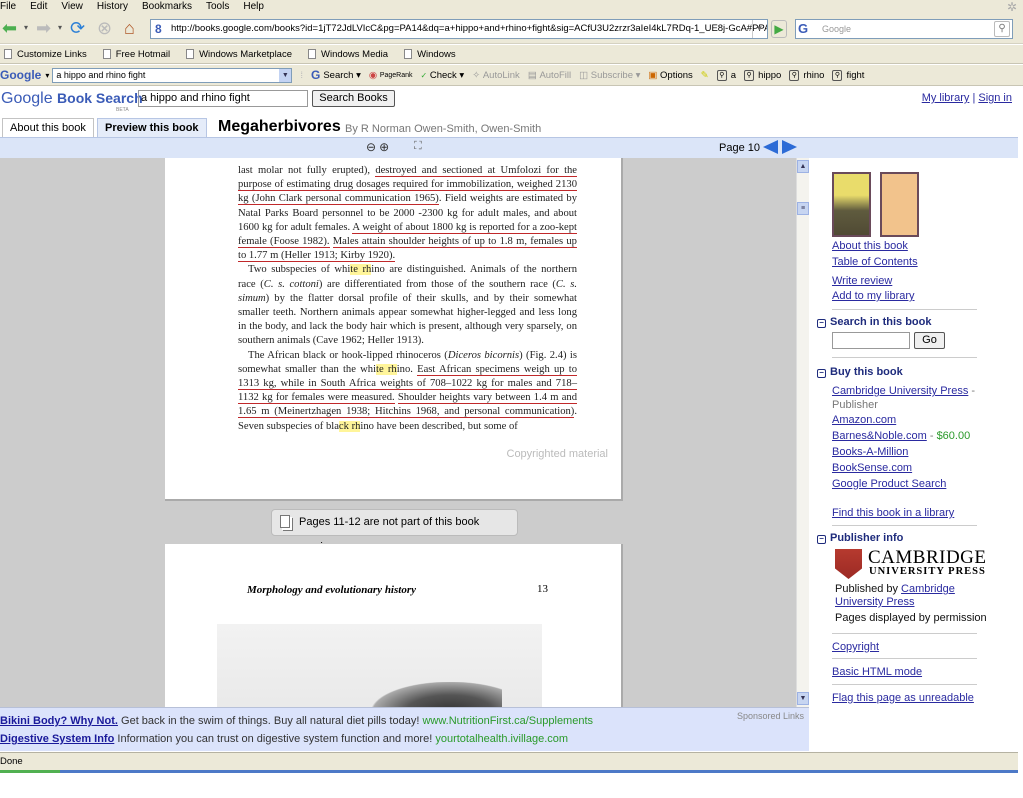 This screenshot has height=798, width=1023. What do you see at coordinates (789, 147) in the screenshot?
I see `next-page-arrow-icon` at bounding box center [789, 147].